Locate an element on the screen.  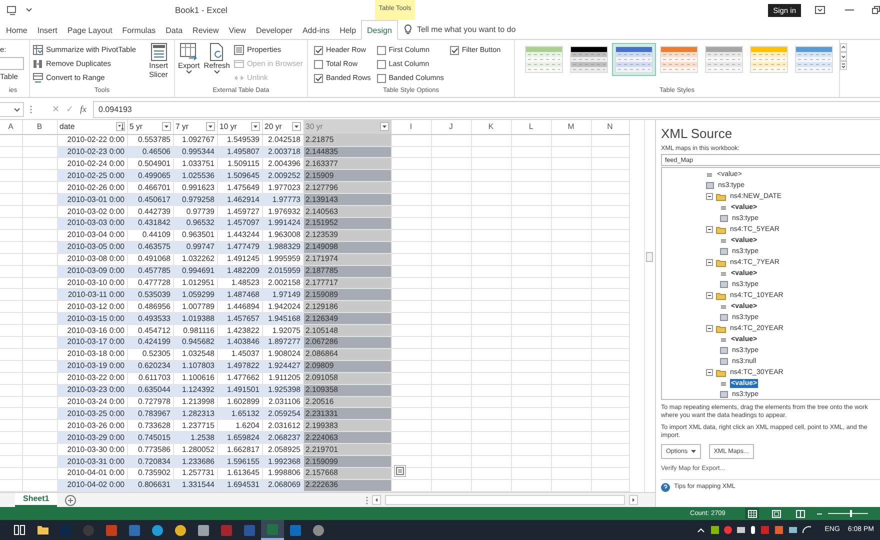
browser-icon is located at coordinates (239, 64).